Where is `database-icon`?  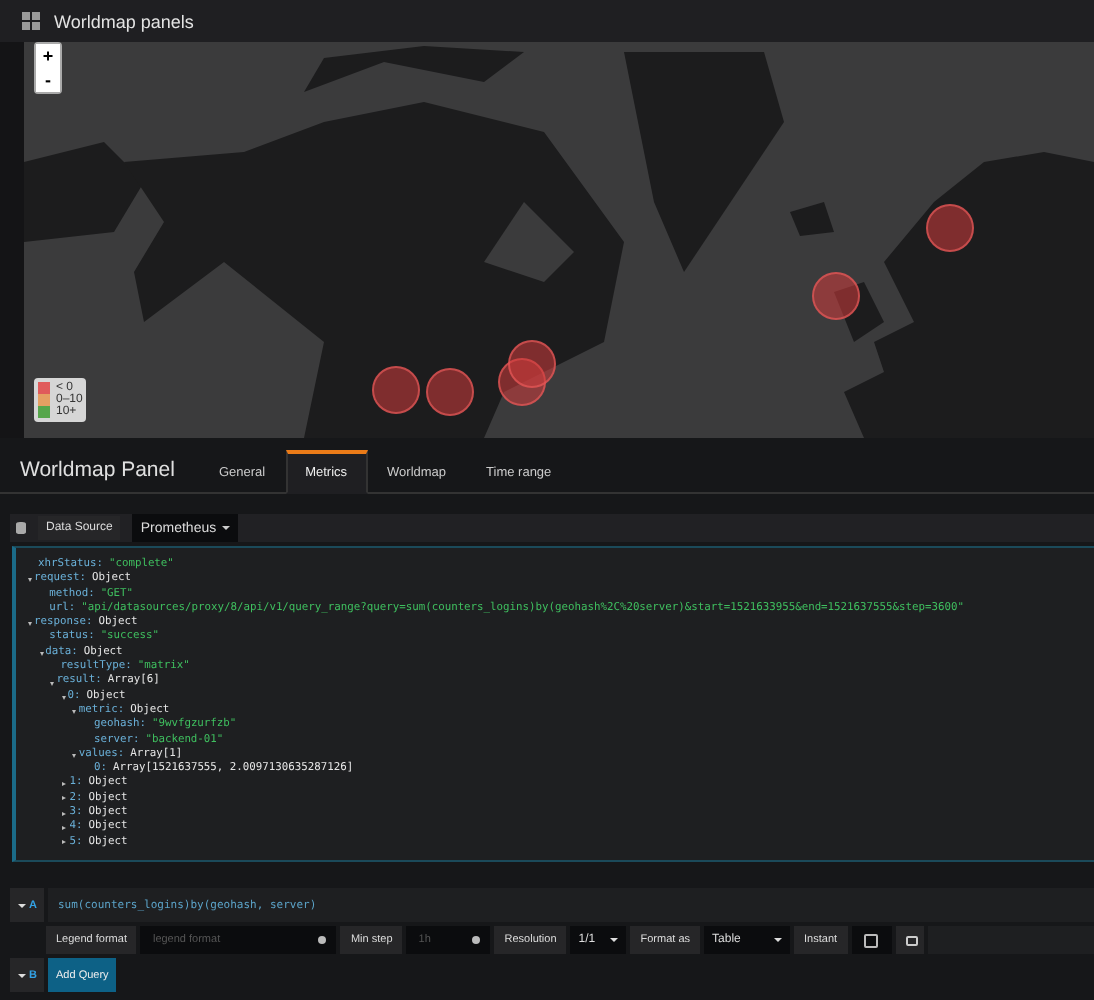
database-icon is located at coordinates (21, 528).